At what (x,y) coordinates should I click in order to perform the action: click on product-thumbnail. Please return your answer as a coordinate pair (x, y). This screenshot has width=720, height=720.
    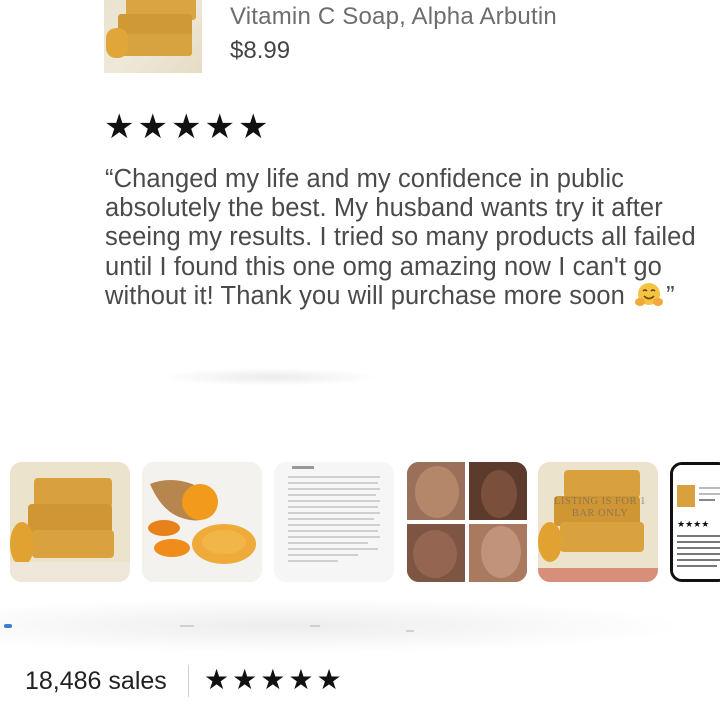
    Looking at the image, I should click on (153, 36).